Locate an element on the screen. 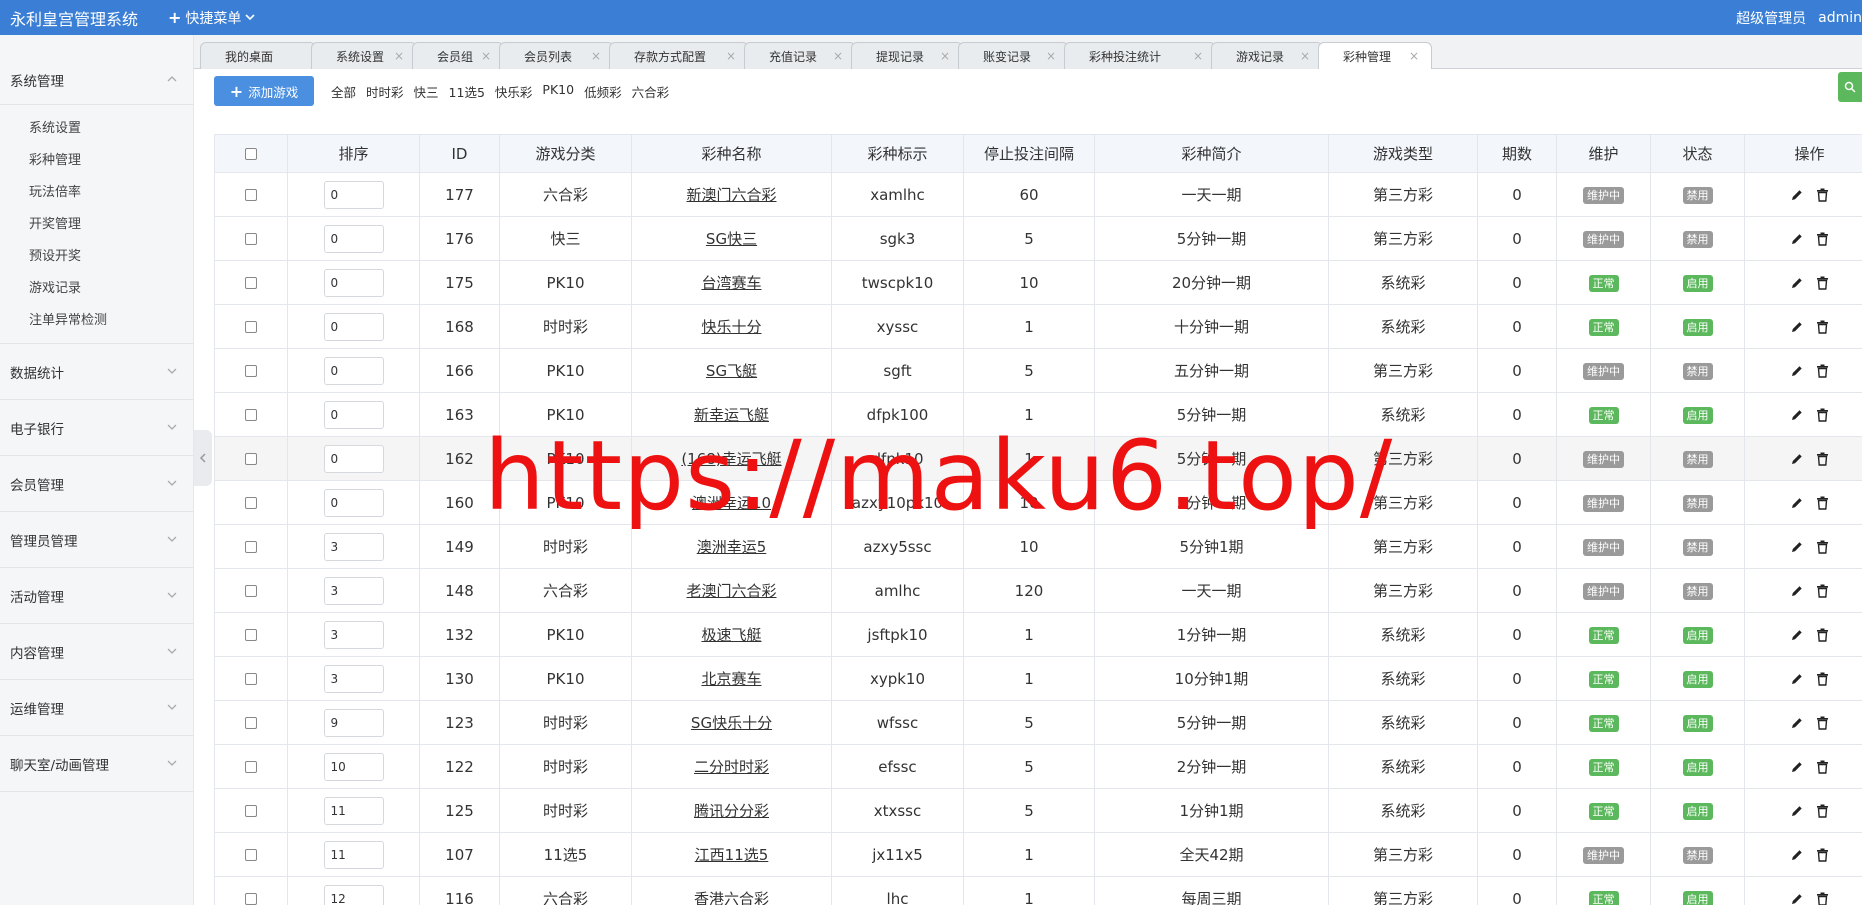 This screenshot has width=1862, height=905. filter-link: PK10 is located at coordinates (558, 91).